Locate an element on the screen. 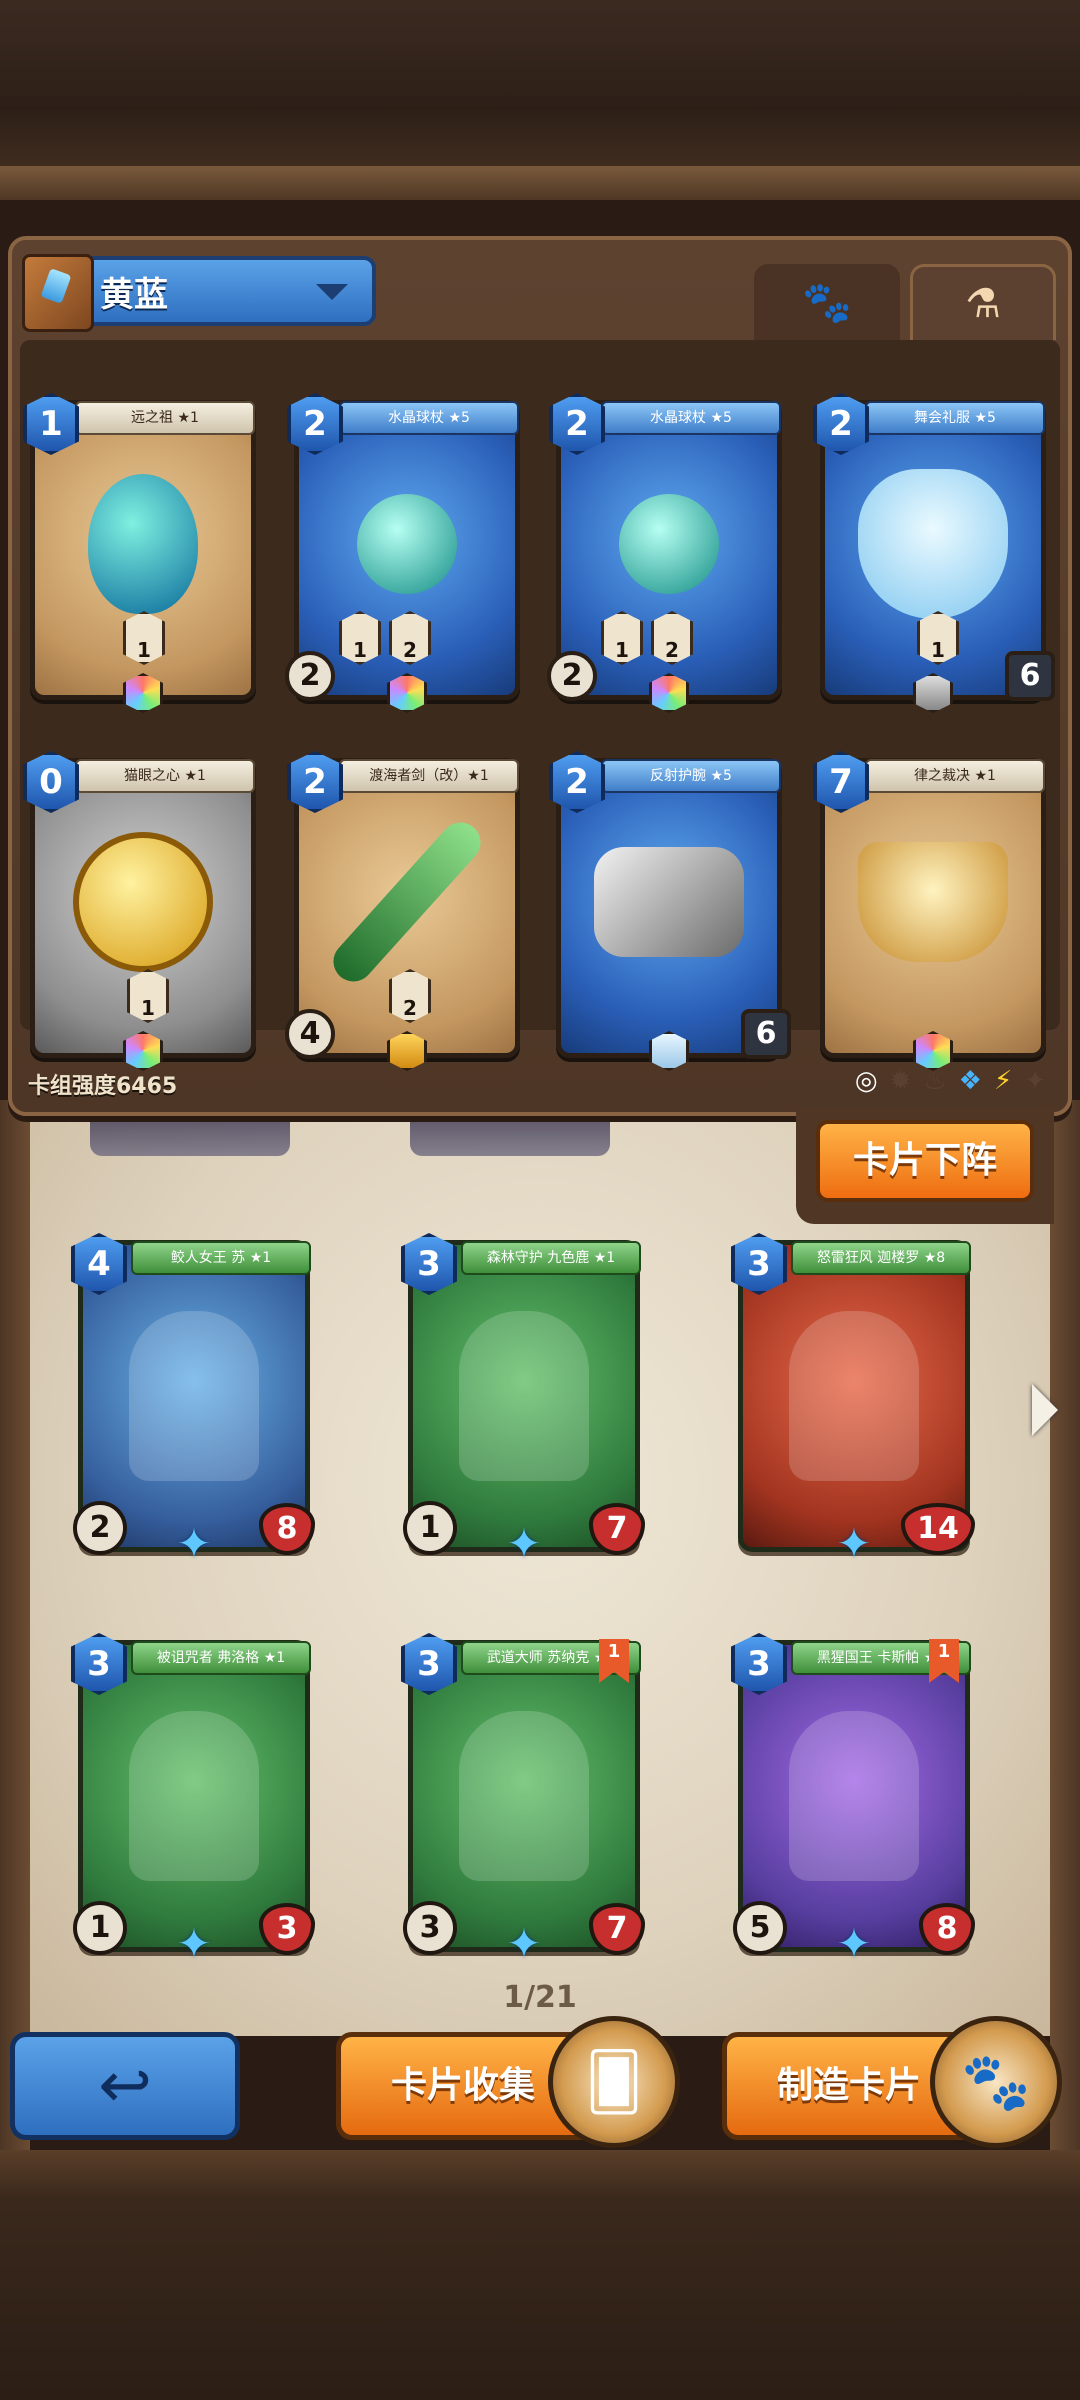 Image resolution: width=1080 pixels, height=2400 pixels. filter-lightning-icon: ⚡ is located at coordinates (1003, 1081).